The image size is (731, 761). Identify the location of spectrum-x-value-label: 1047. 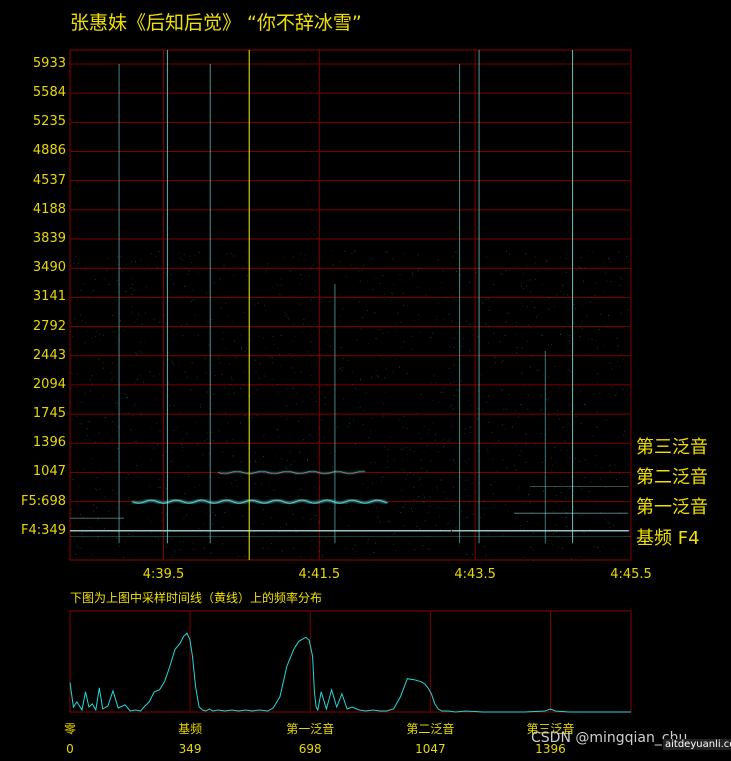
(430, 749).